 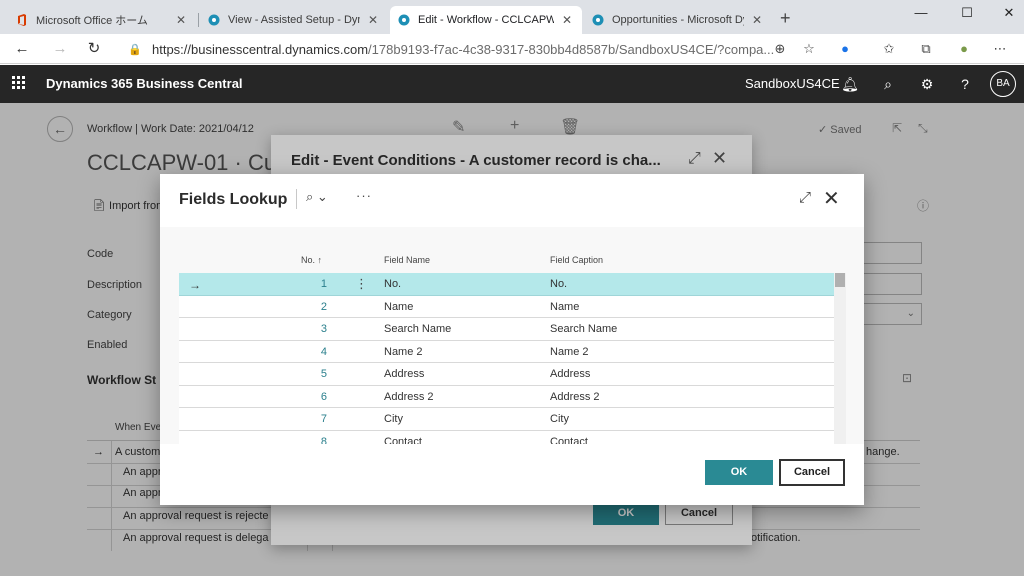 I want to click on search-icon: ⌕, so click(x=888, y=84).